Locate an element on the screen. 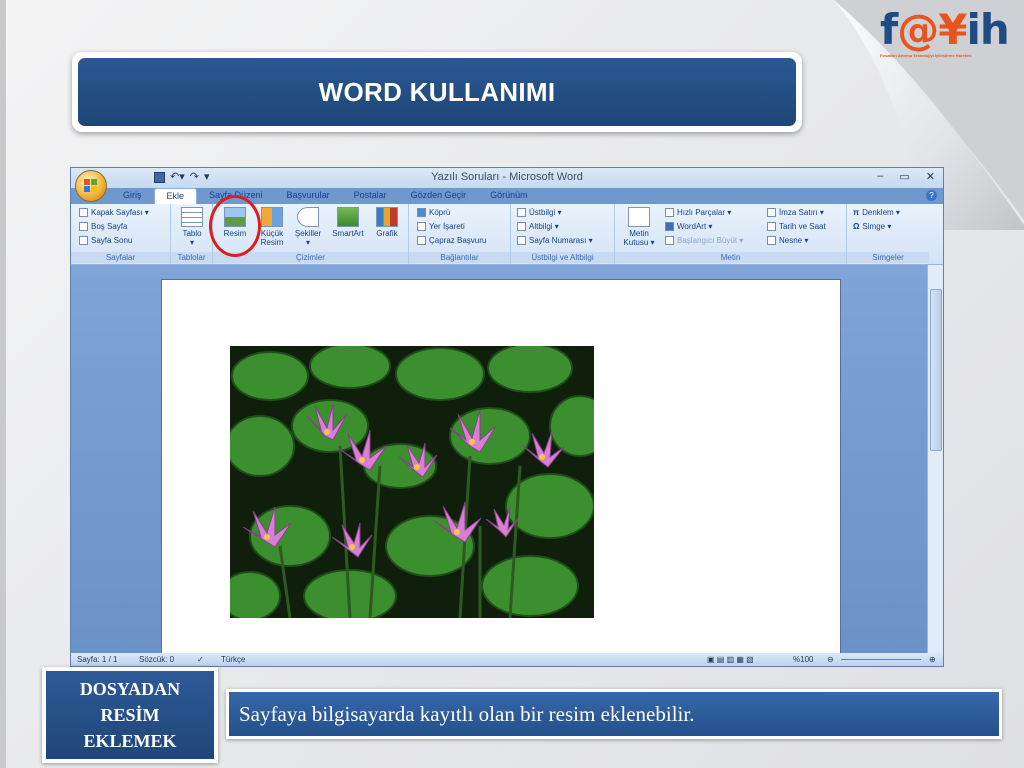 The width and height of the screenshot is (1024, 768). metin-kutusu-button: Metin Kutusu ▾ is located at coordinates (639, 227).